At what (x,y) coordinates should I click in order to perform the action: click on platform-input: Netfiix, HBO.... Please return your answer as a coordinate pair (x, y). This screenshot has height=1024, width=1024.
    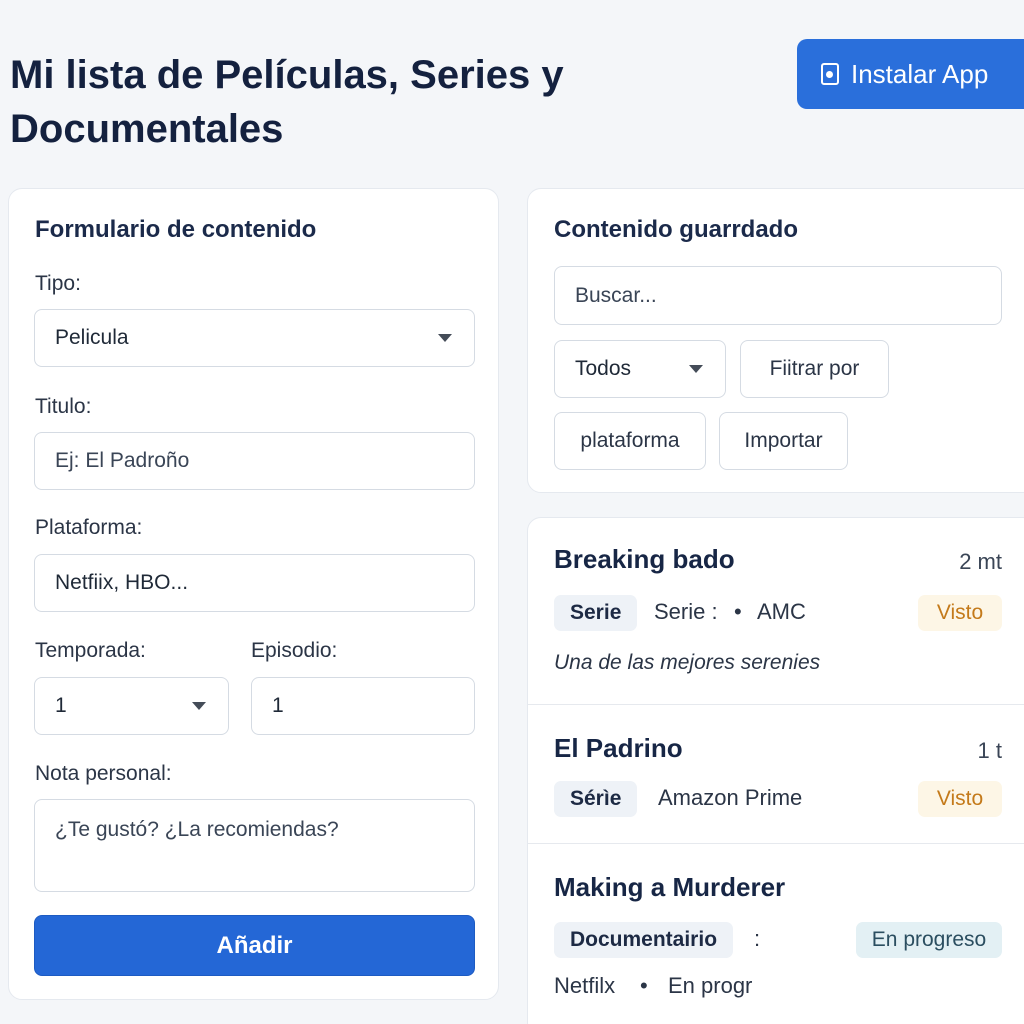
    Looking at the image, I should click on (254, 583).